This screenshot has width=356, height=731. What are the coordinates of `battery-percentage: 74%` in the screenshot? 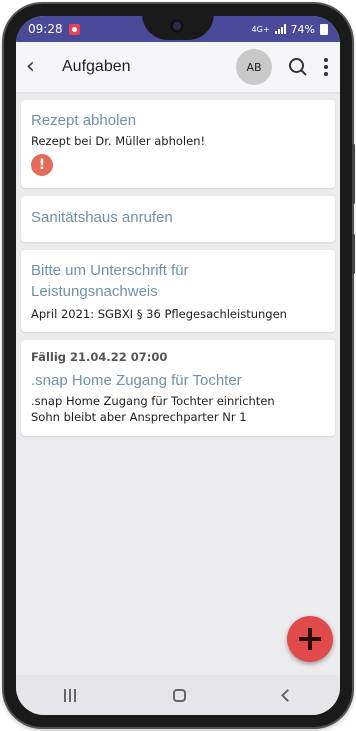 It's located at (302, 29).